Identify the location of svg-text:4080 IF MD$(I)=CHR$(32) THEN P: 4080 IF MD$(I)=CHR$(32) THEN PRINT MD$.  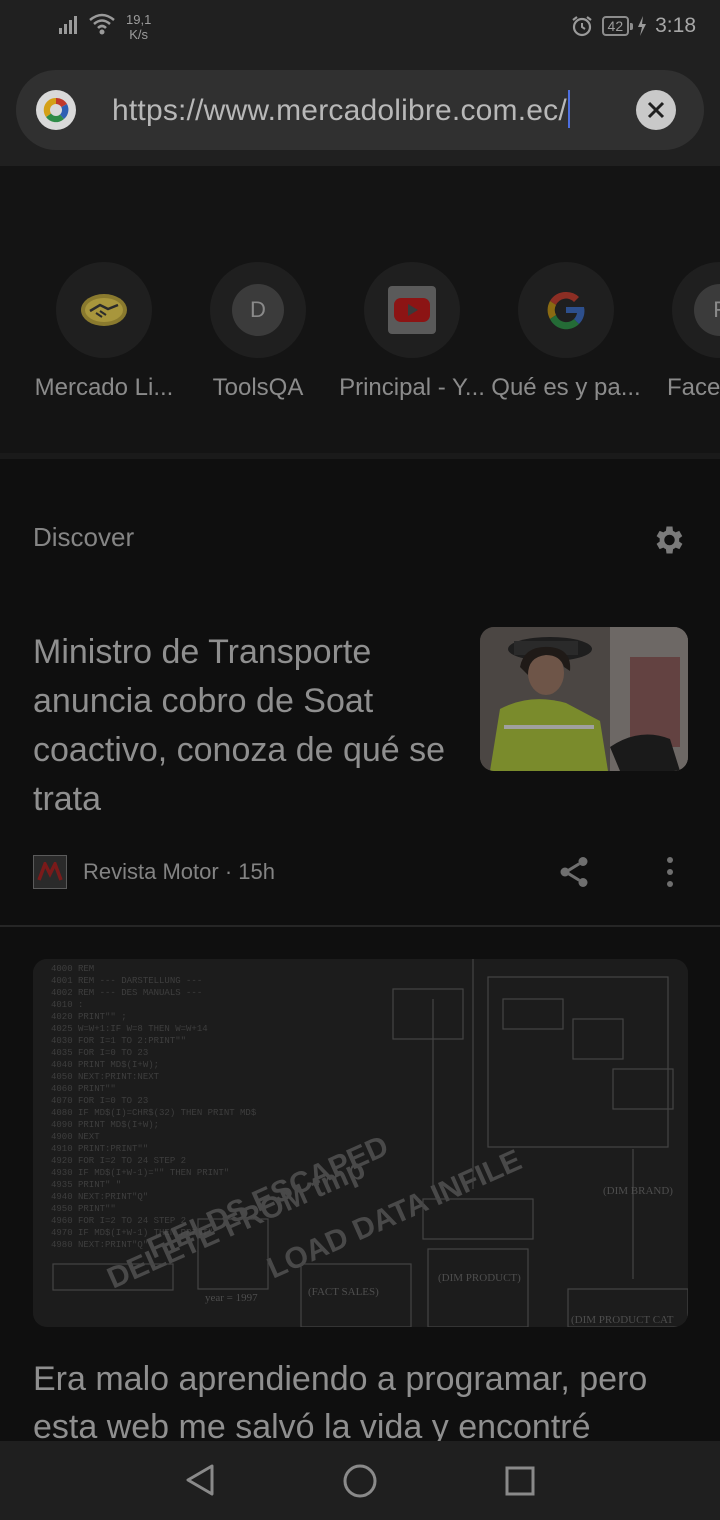
(154, 1113).